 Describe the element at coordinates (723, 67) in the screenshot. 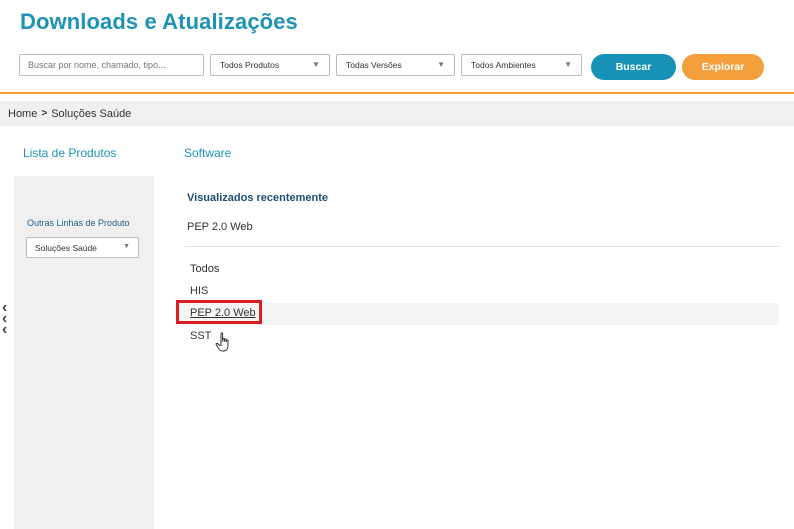

I see `explore-button: Explorar` at that location.